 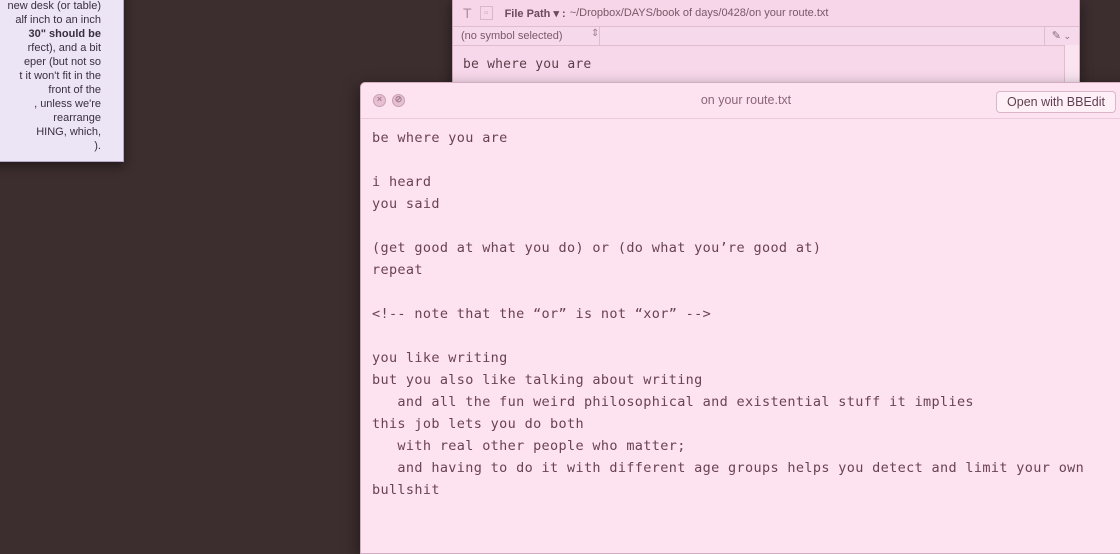 I want to click on text-line: you said, so click(x=406, y=204).